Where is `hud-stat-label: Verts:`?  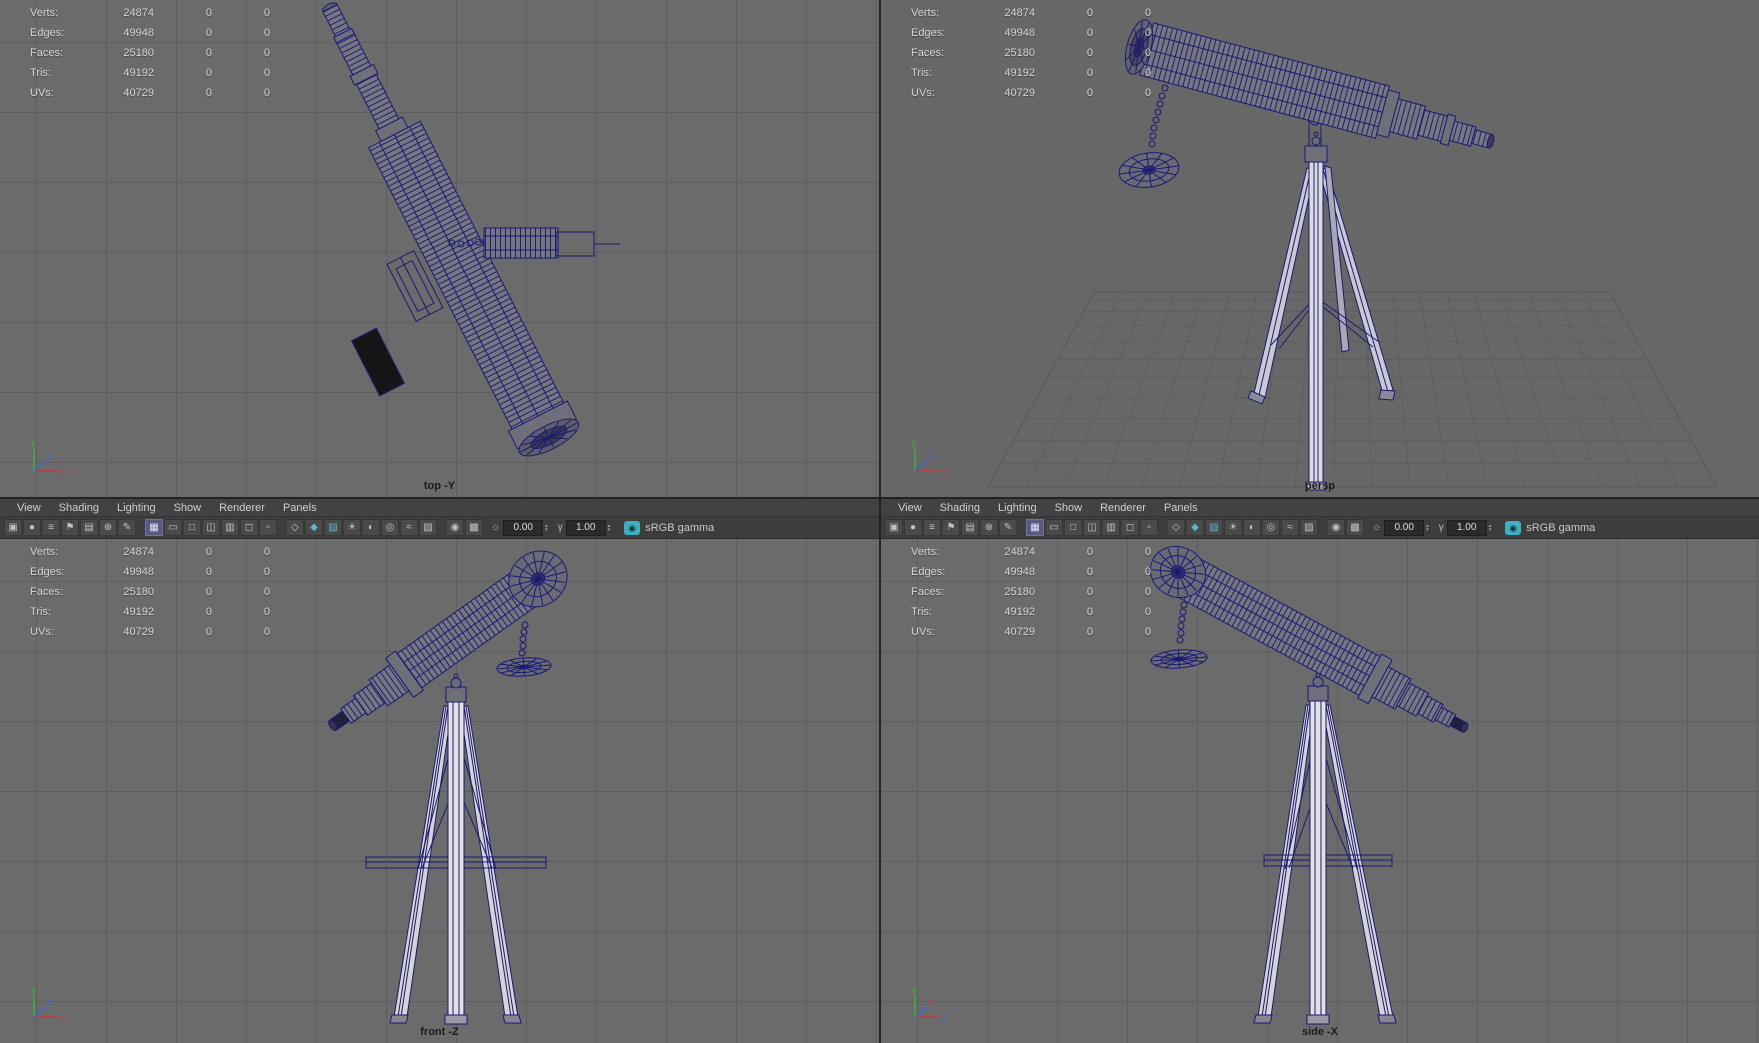 hud-stat-label: Verts: is located at coordinates (925, 13).